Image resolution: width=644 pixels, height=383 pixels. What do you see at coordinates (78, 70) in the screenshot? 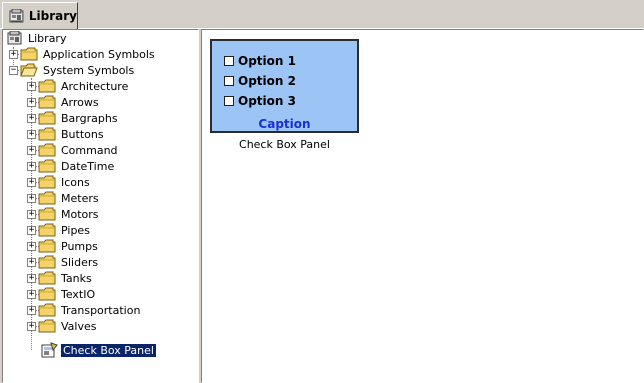
I see `tree-item-system-symbols: System Symbols` at bounding box center [78, 70].